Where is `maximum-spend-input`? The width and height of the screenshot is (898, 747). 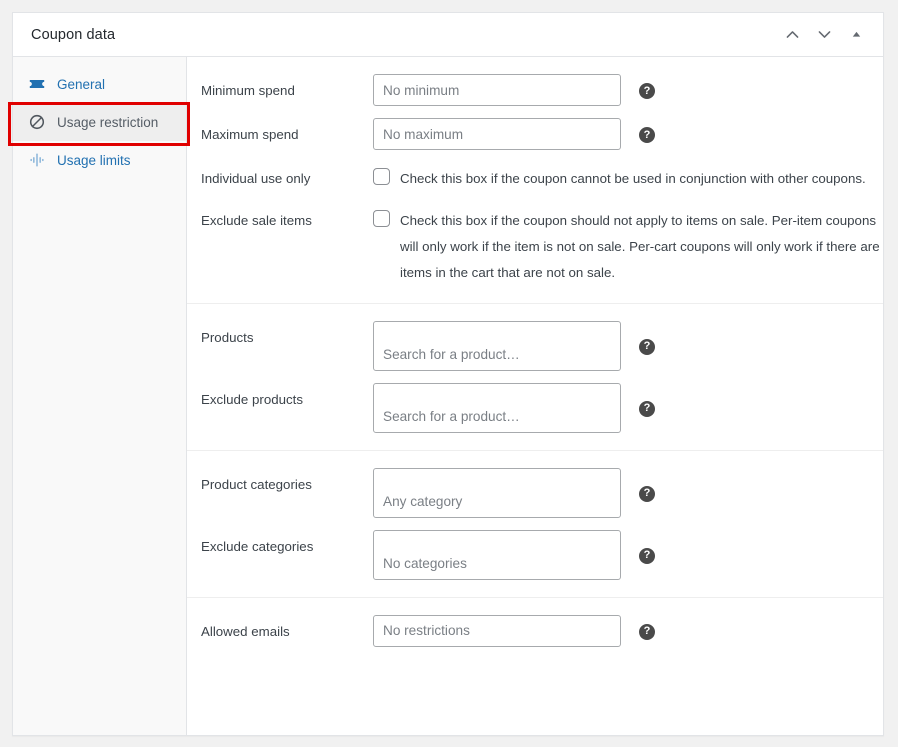
maximum-spend-input is located at coordinates (497, 134).